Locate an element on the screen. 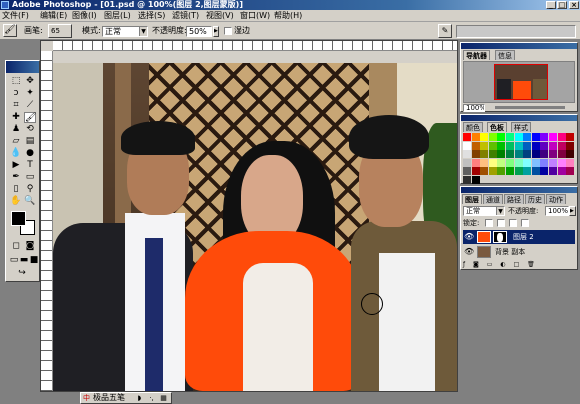 This screenshot has width=580, height=404. marquee-tool-icon: ⬚ is located at coordinates (16, 81).